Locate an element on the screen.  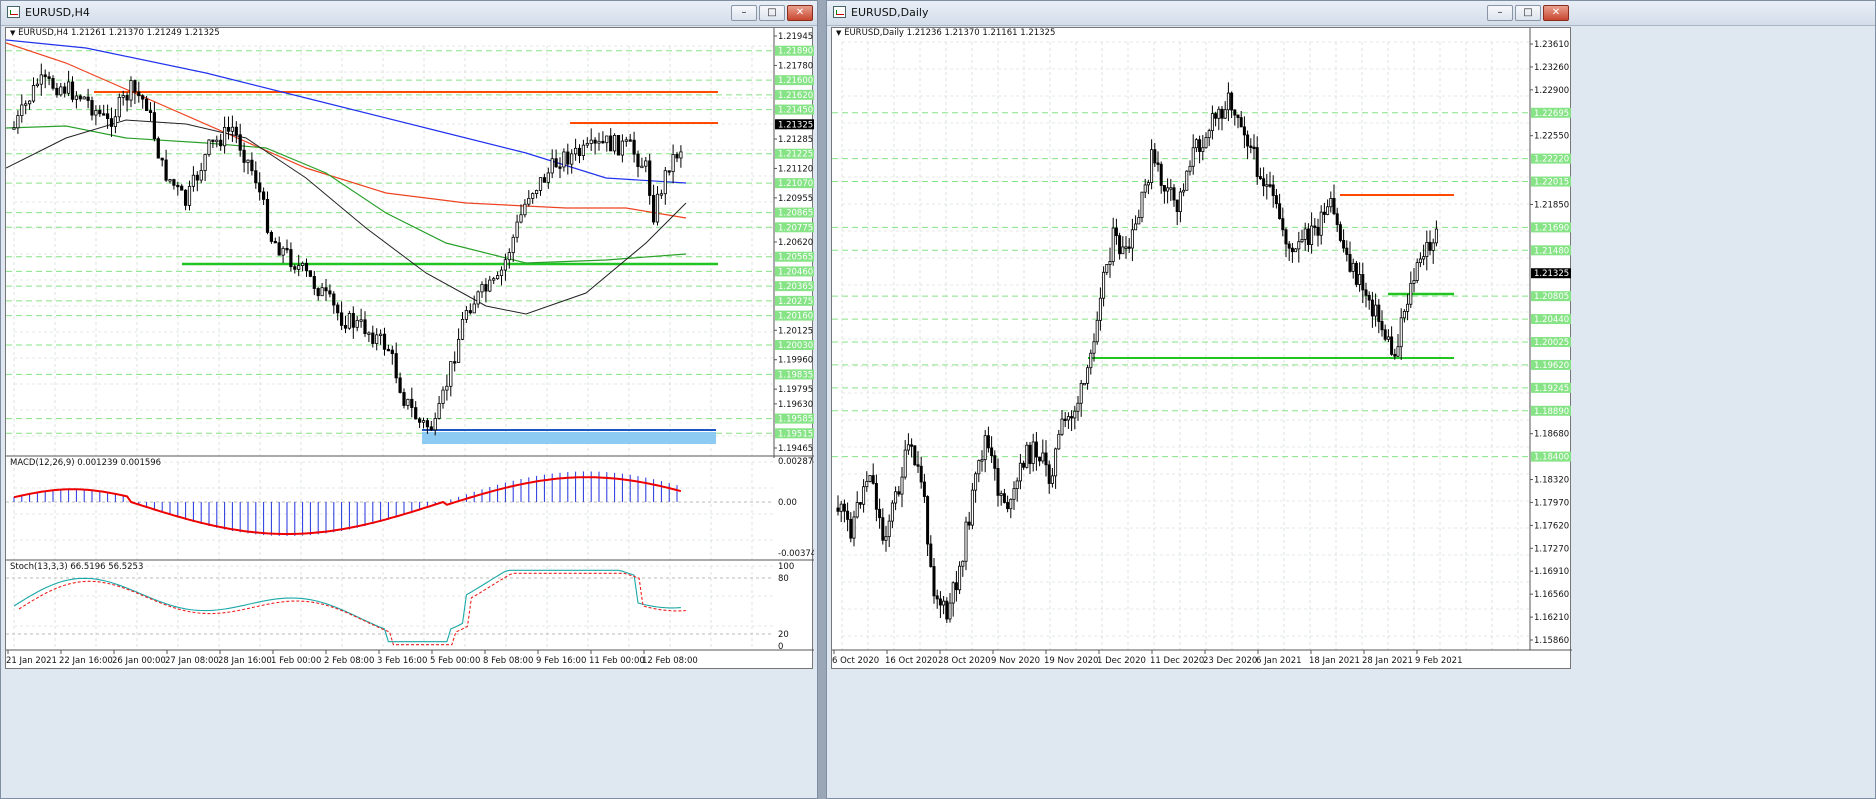
price-label: 1.21070 is located at coordinates (795, 184).